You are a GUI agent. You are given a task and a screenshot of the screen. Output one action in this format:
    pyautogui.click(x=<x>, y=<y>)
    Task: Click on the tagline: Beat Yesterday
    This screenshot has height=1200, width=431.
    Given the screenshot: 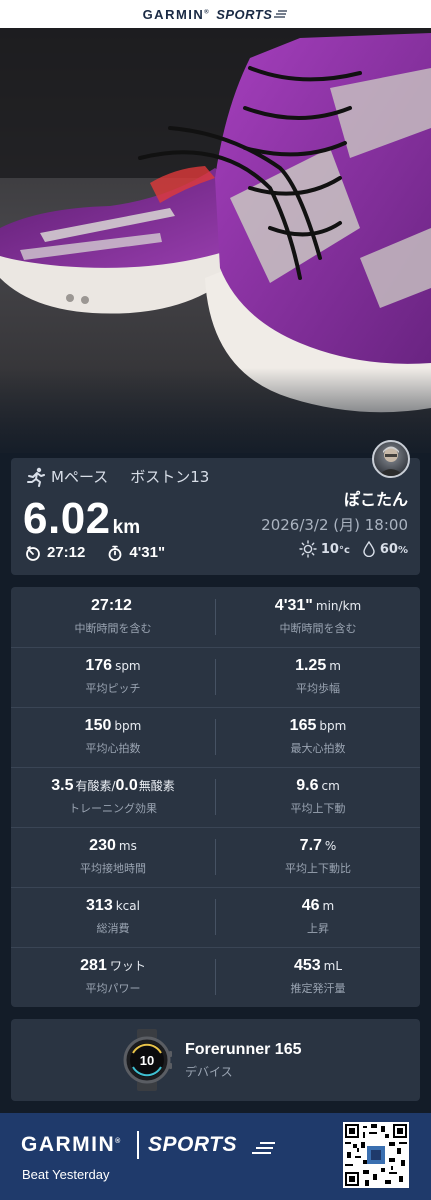 What is the action you would take?
    pyautogui.click(x=66, y=1174)
    